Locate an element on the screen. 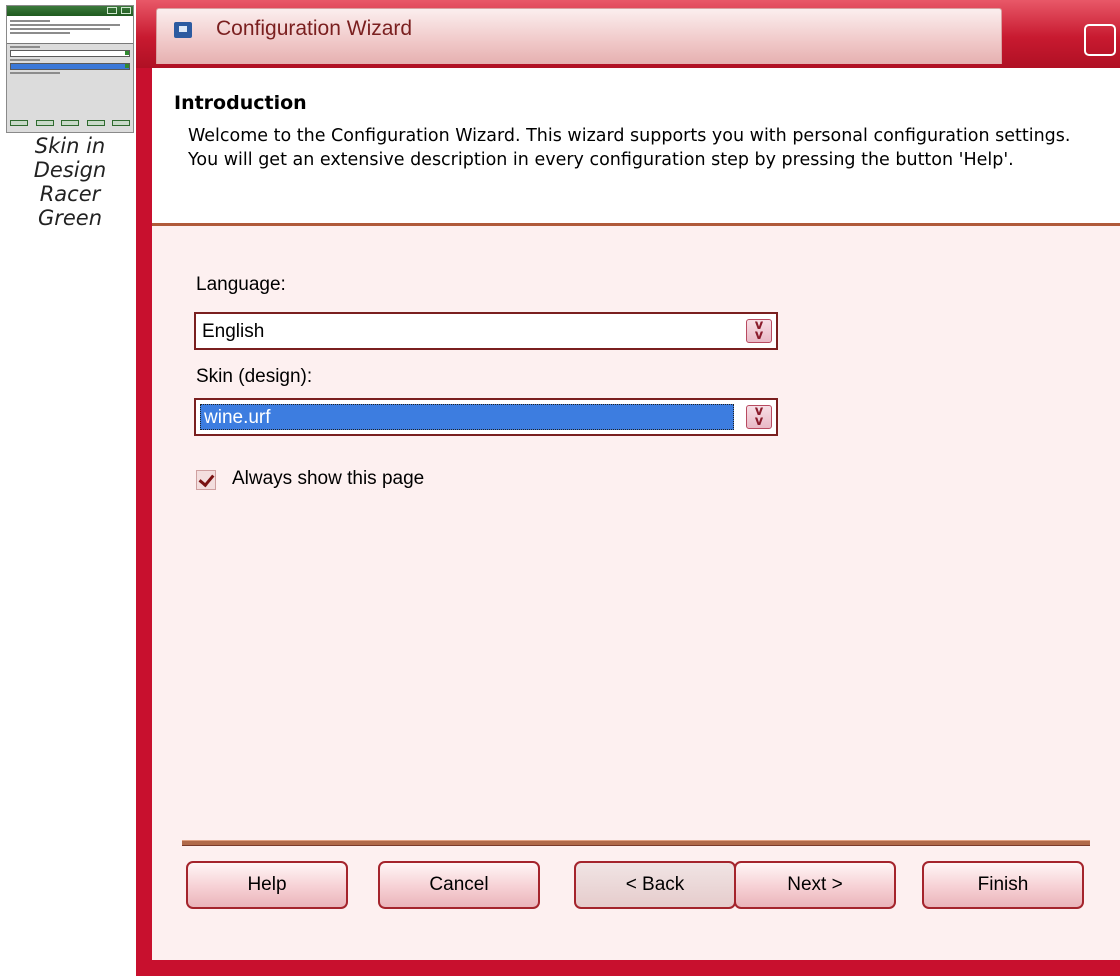 Image resolution: width=1120 pixels, height=976 pixels. always-show-checkbox is located at coordinates (206, 480).